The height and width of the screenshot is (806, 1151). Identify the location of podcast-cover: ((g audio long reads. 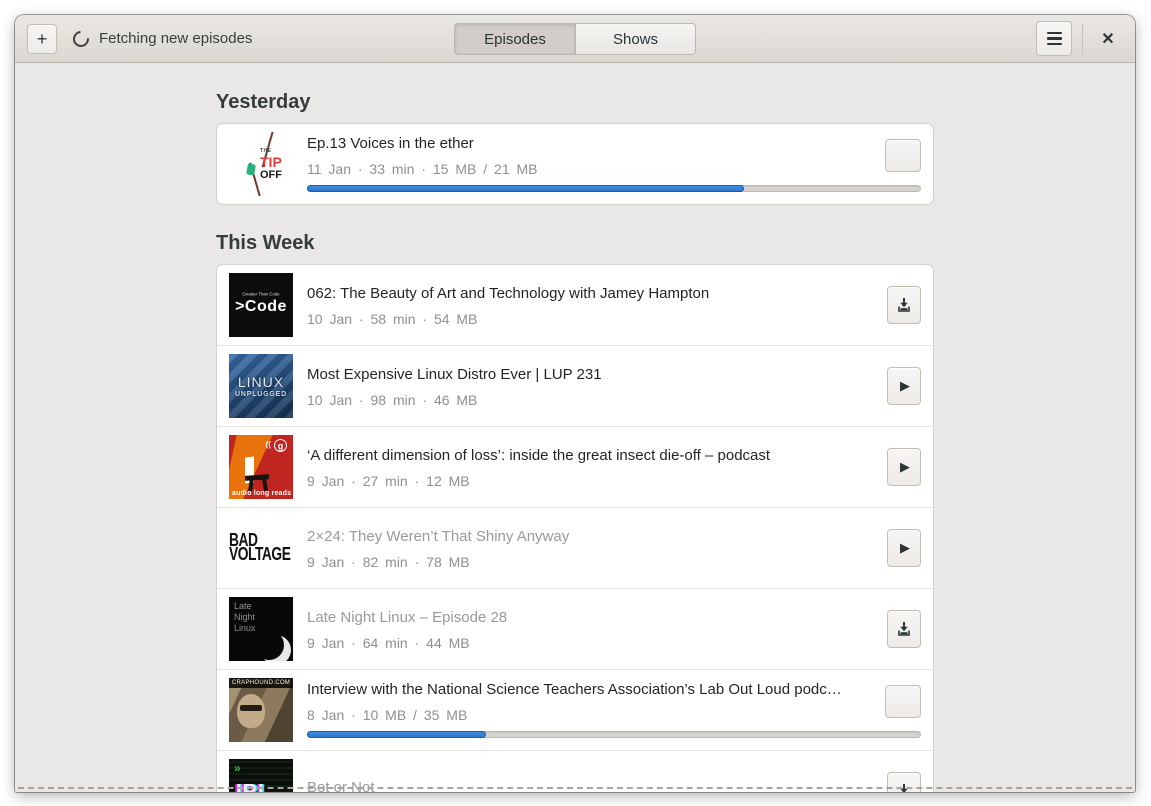
(261, 467).